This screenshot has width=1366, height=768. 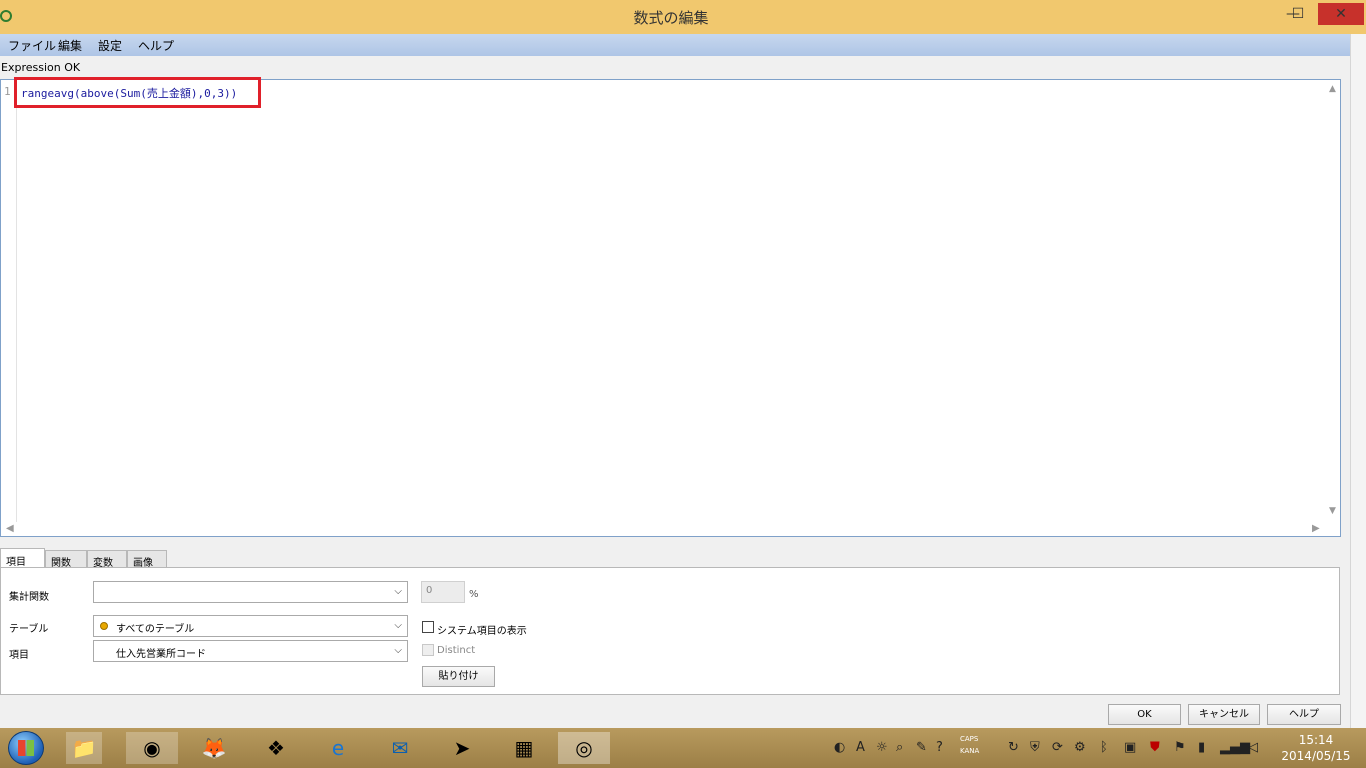 What do you see at coordinates (1180, 747) in the screenshot?
I see `action-center-icon: ⚑` at bounding box center [1180, 747].